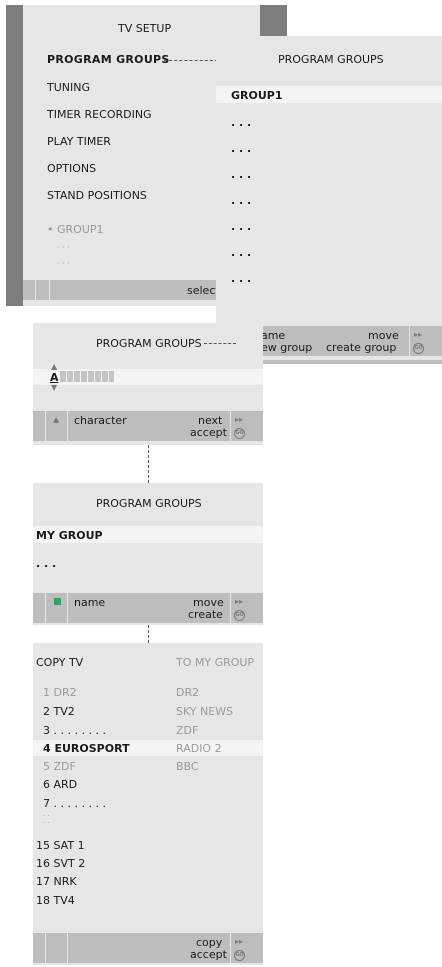 The image size is (442, 967). What do you see at coordinates (148, 426) in the screenshot?
I see `naming-footer: ▲ character next accept ▸▸ GO` at bounding box center [148, 426].